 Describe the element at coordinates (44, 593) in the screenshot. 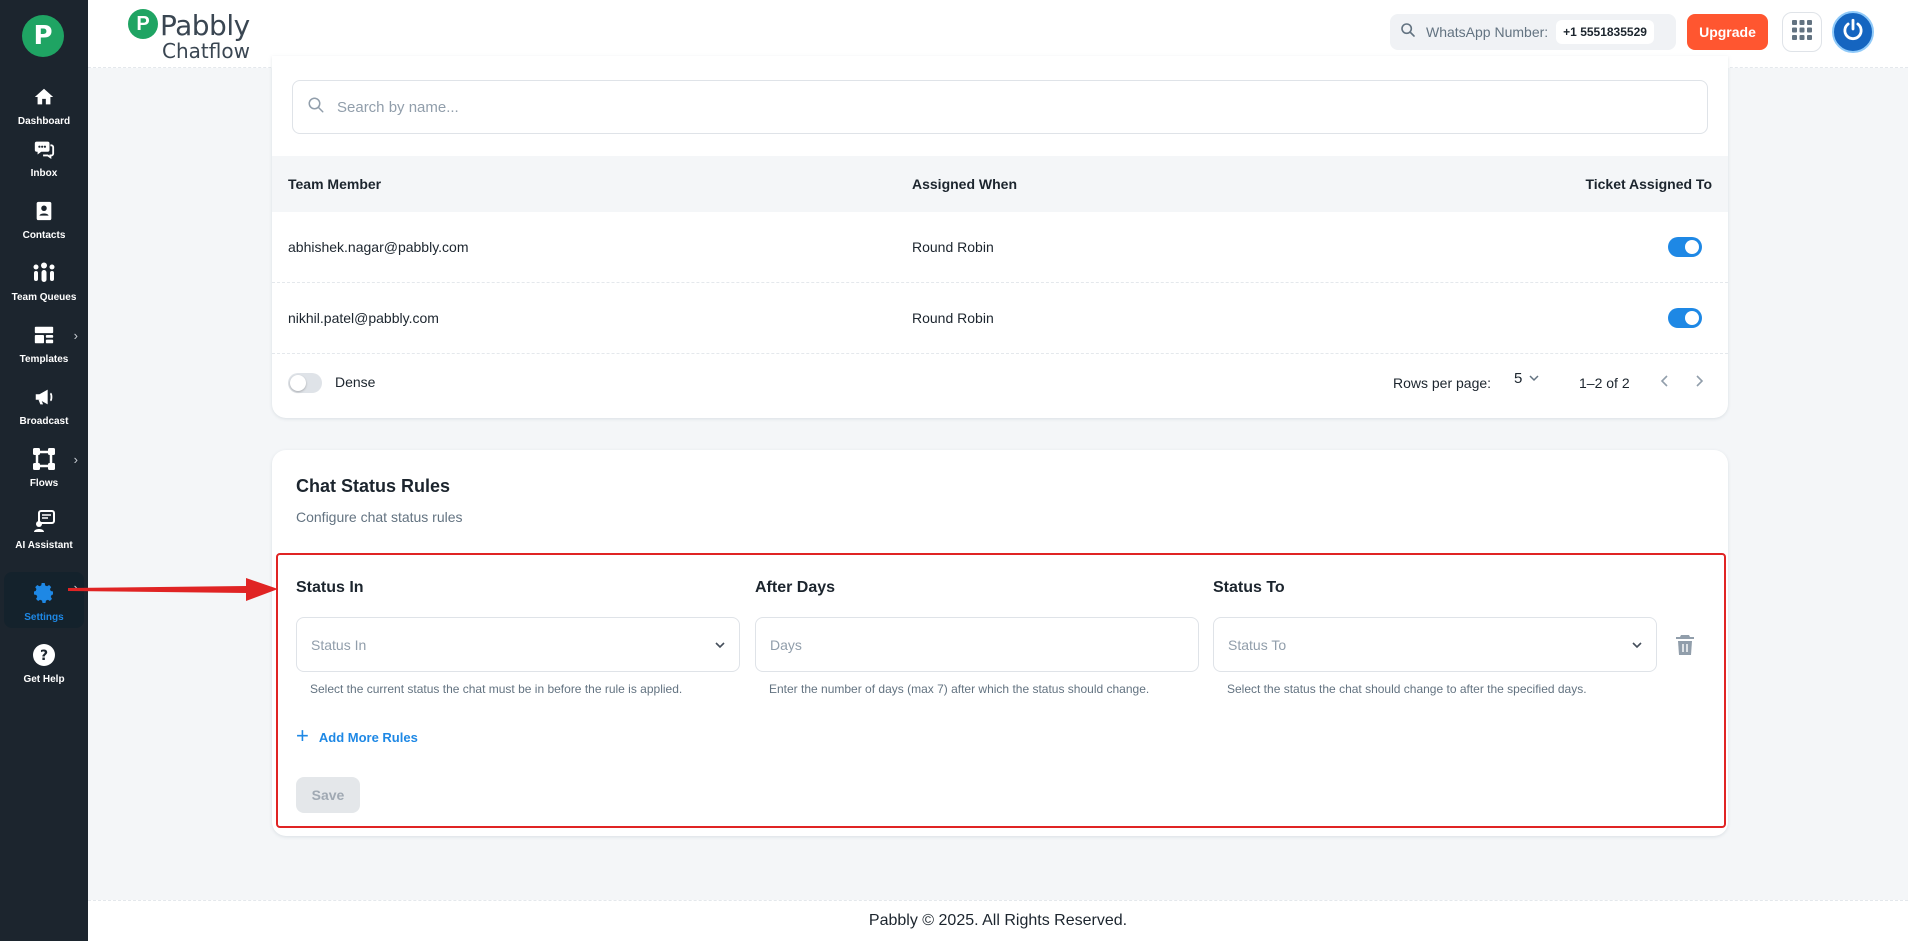

I see `gear-icon` at that location.